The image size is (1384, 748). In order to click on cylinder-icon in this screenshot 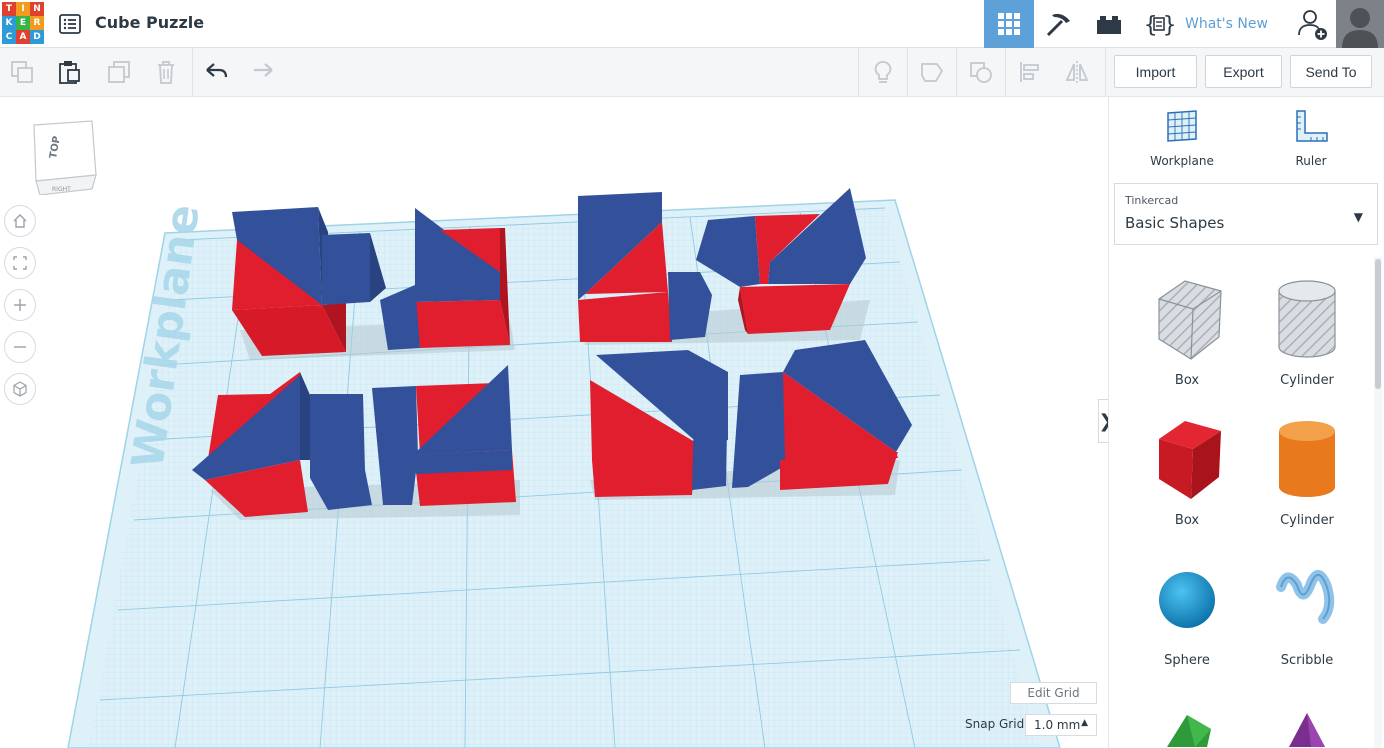, I will do `click(1307, 459)`.